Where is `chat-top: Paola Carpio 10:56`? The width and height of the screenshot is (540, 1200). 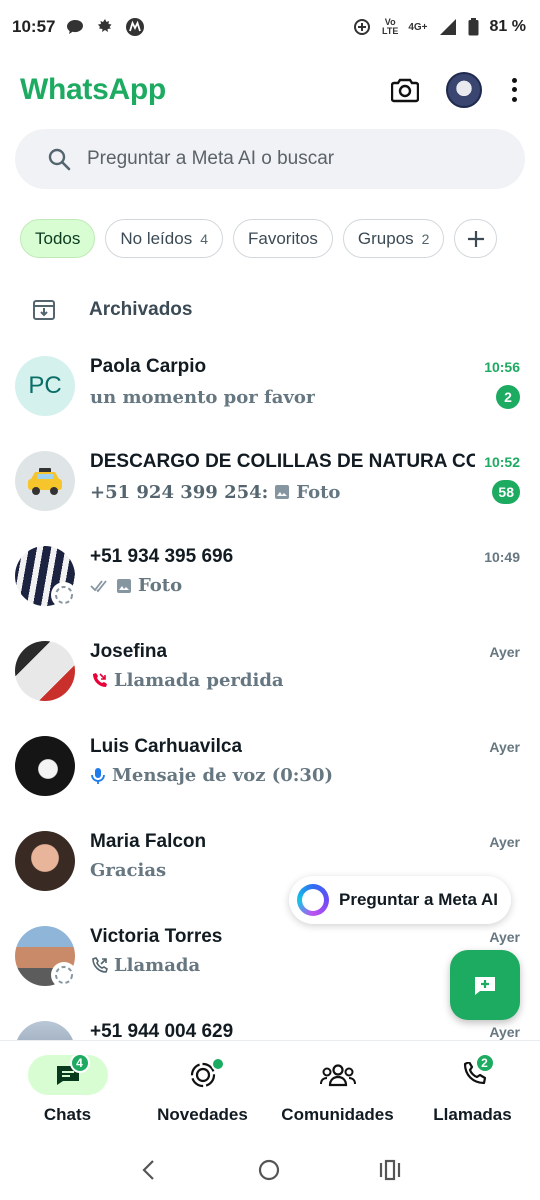 chat-top: Paola Carpio 10:56 is located at coordinates (305, 367).